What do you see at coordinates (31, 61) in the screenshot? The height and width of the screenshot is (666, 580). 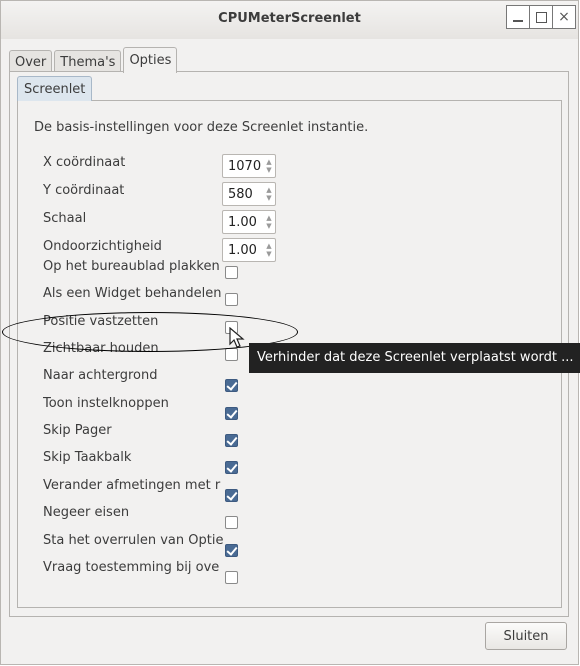 I see `tab-over: Over` at bounding box center [31, 61].